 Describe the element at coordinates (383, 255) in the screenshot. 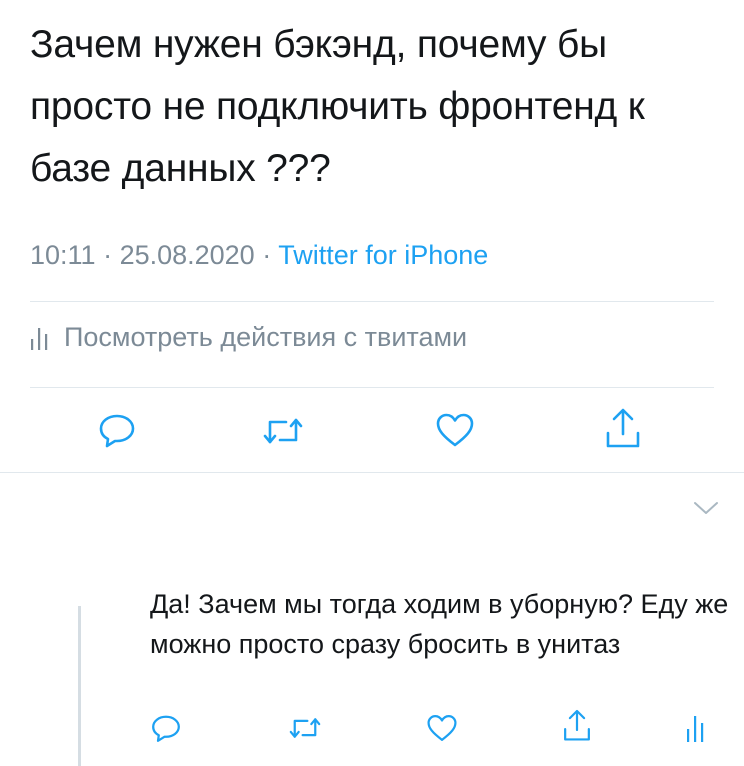

I see `tweet-source-link: Twitter for iPhone` at that location.